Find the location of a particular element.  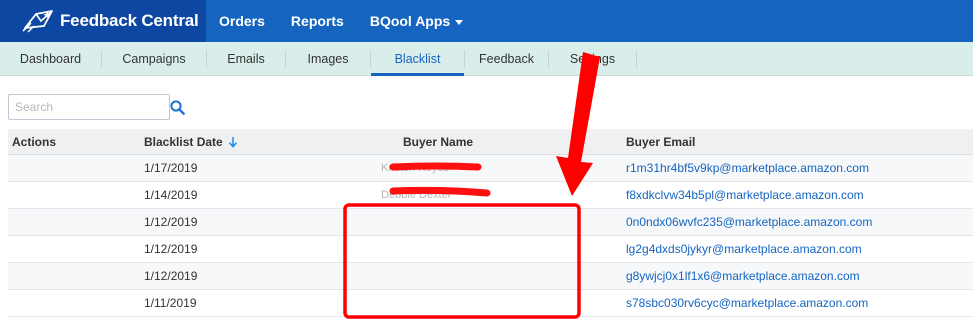

search-input is located at coordinates (89, 107).